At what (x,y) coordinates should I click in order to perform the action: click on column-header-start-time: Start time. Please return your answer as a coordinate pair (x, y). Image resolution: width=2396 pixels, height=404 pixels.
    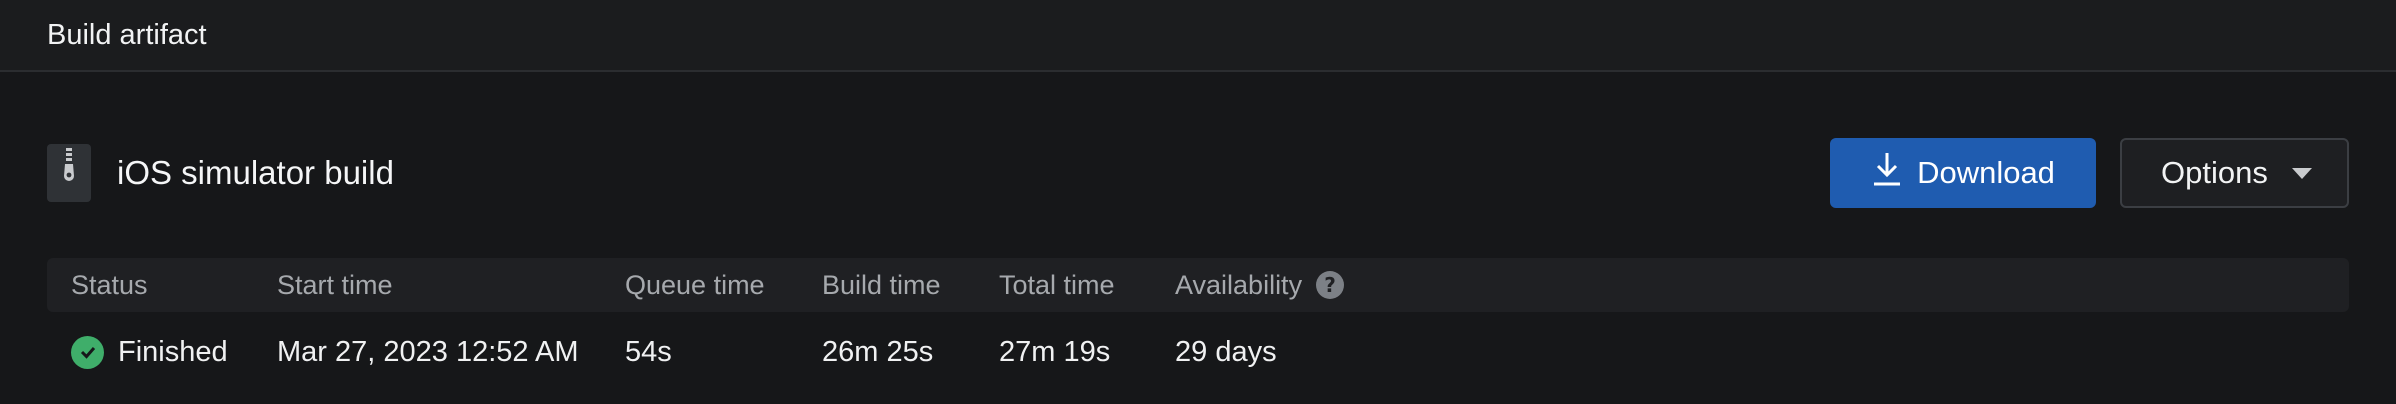
    Looking at the image, I should click on (335, 284).